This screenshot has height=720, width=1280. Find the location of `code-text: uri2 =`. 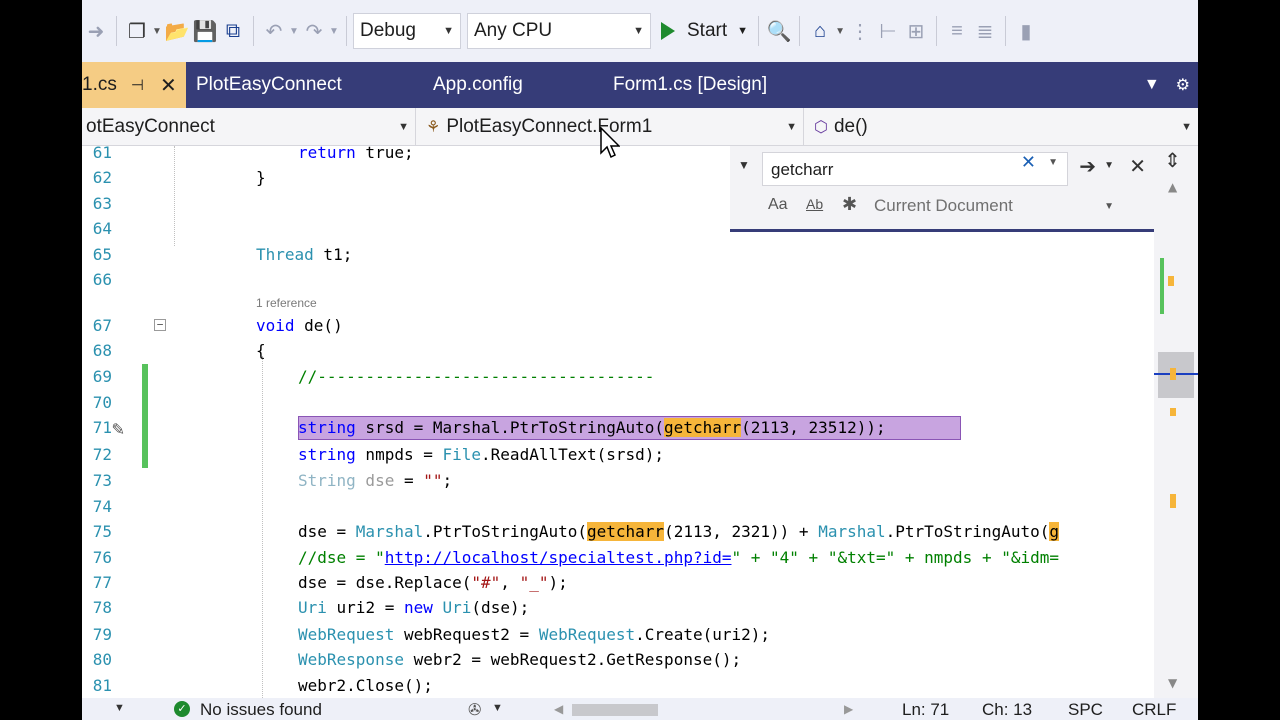

code-text: uri2 = is located at coordinates (365, 607).